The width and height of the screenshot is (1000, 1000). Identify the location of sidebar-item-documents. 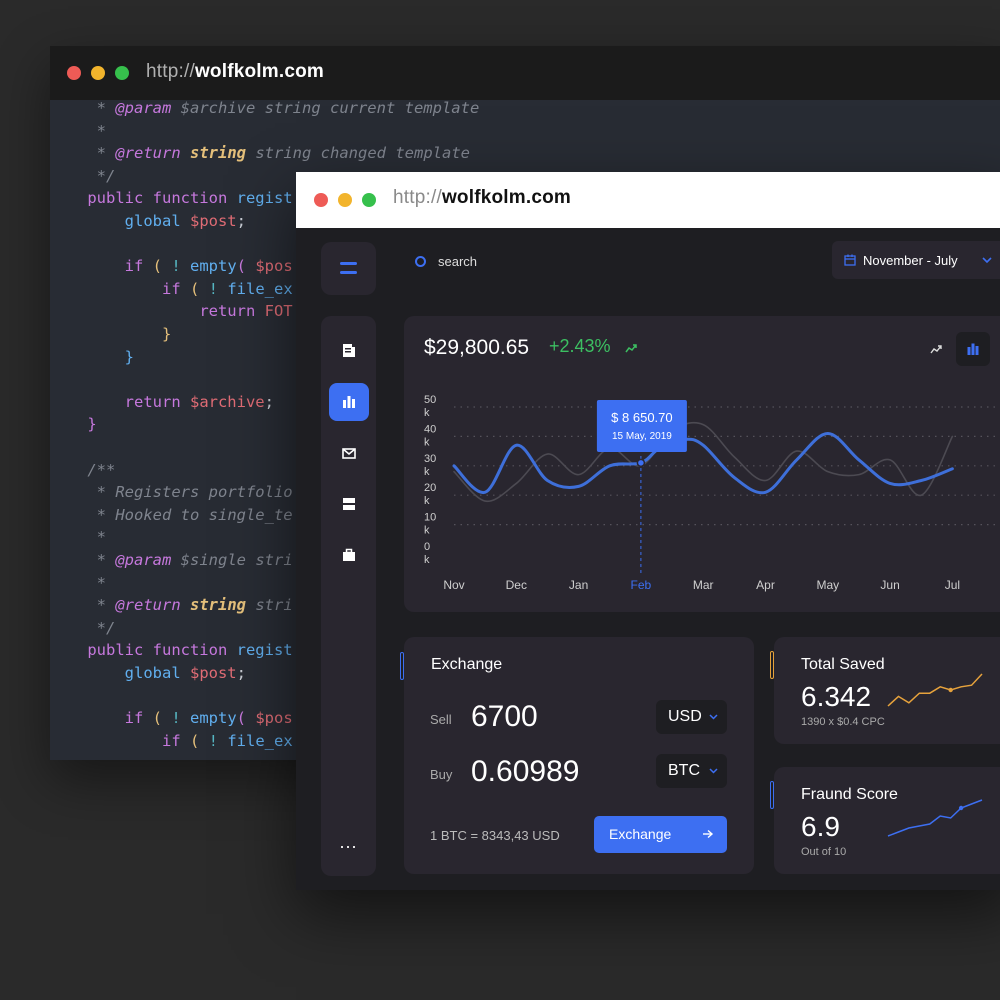
(349, 351).